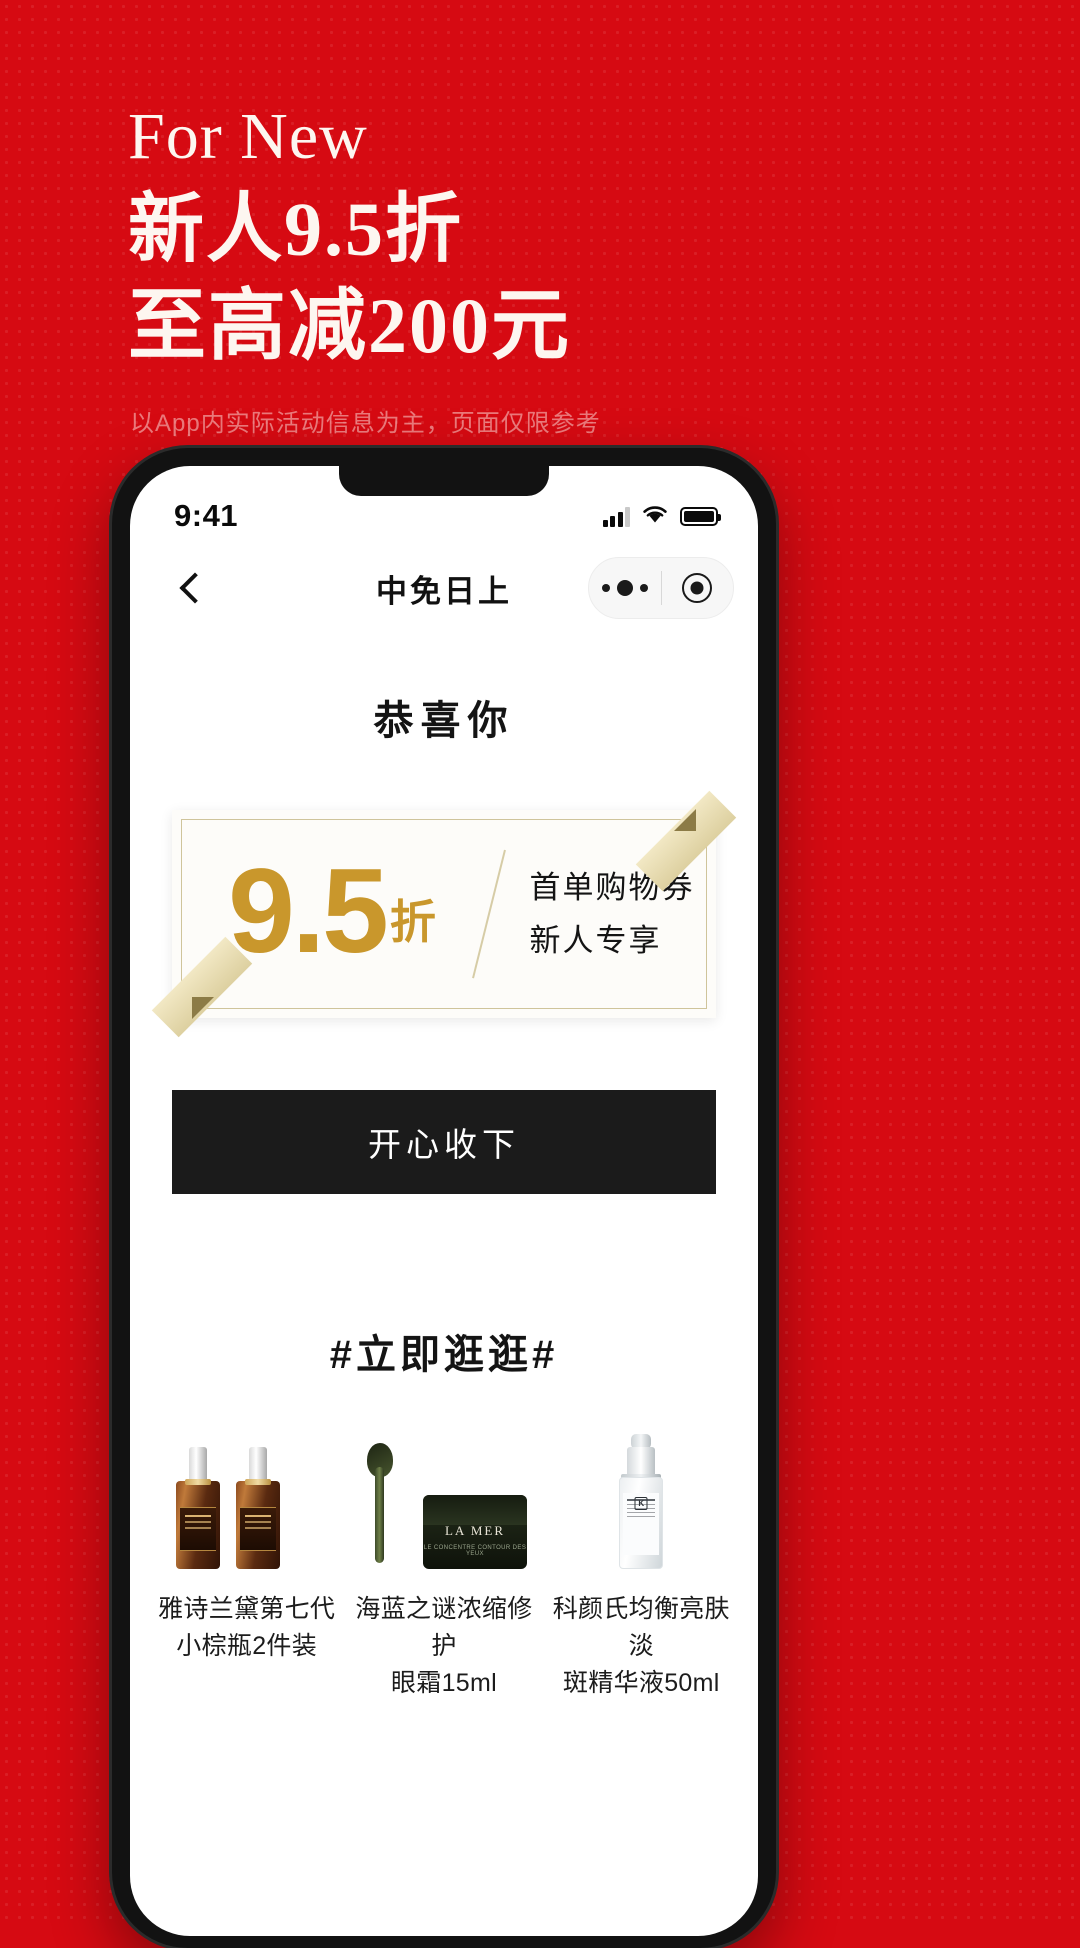 This screenshot has width=1080, height=1948. What do you see at coordinates (475, 1551) in the screenshot?
I see `jar-subtitle-text: LE CONCENTRE CONTOUR DES YEUX` at bounding box center [475, 1551].